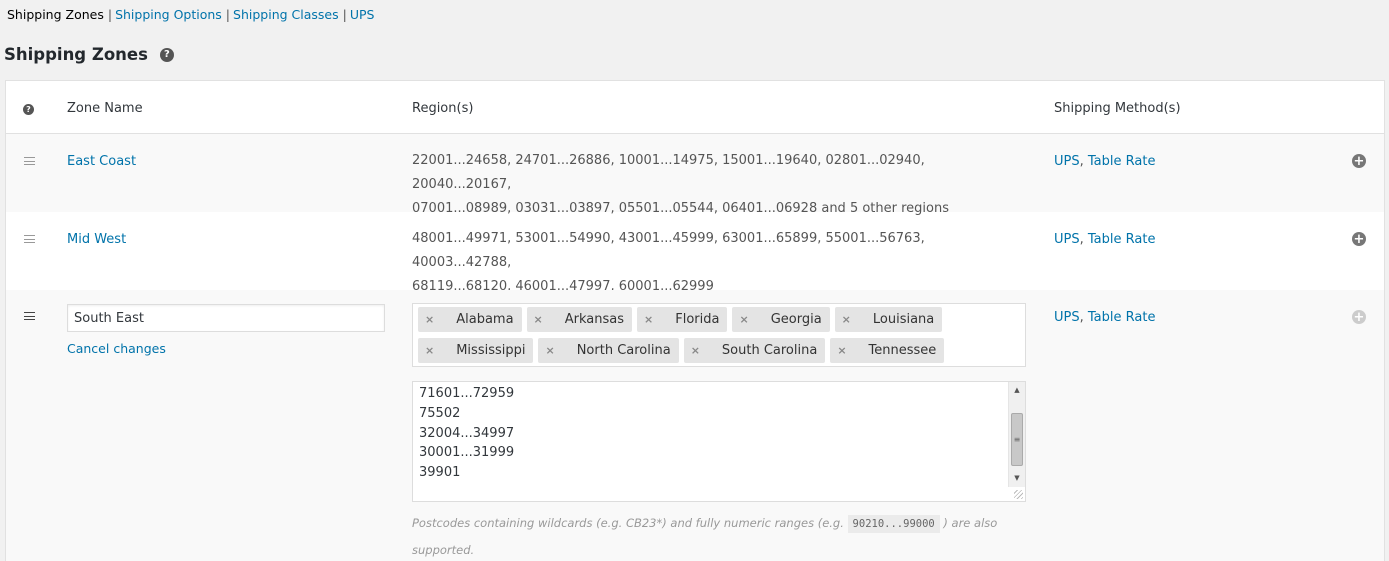 This screenshot has height=561, width=1389. I want to click on column-shipping-methods: Shipping Method(s), so click(1117, 108).